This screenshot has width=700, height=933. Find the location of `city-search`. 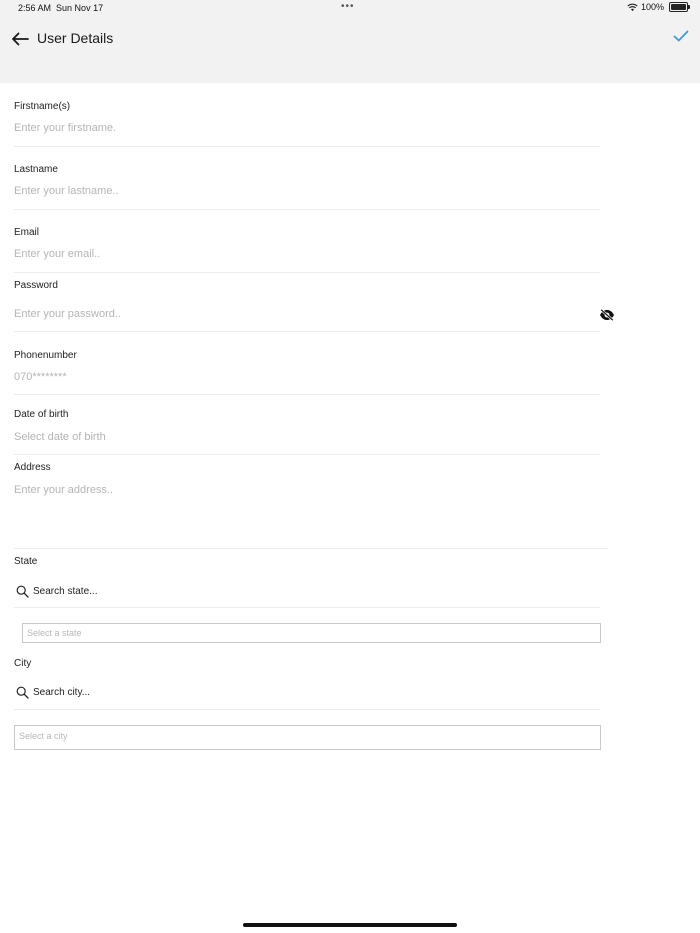

city-search is located at coordinates (307, 692).